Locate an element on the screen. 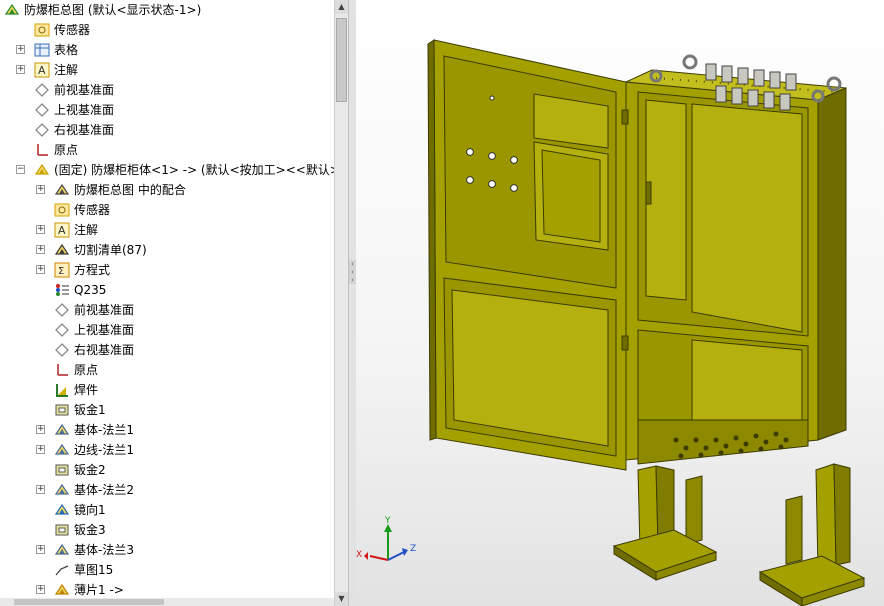 The height and width of the screenshot is (606, 884). tab-icon is located at coordinates (62, 590).